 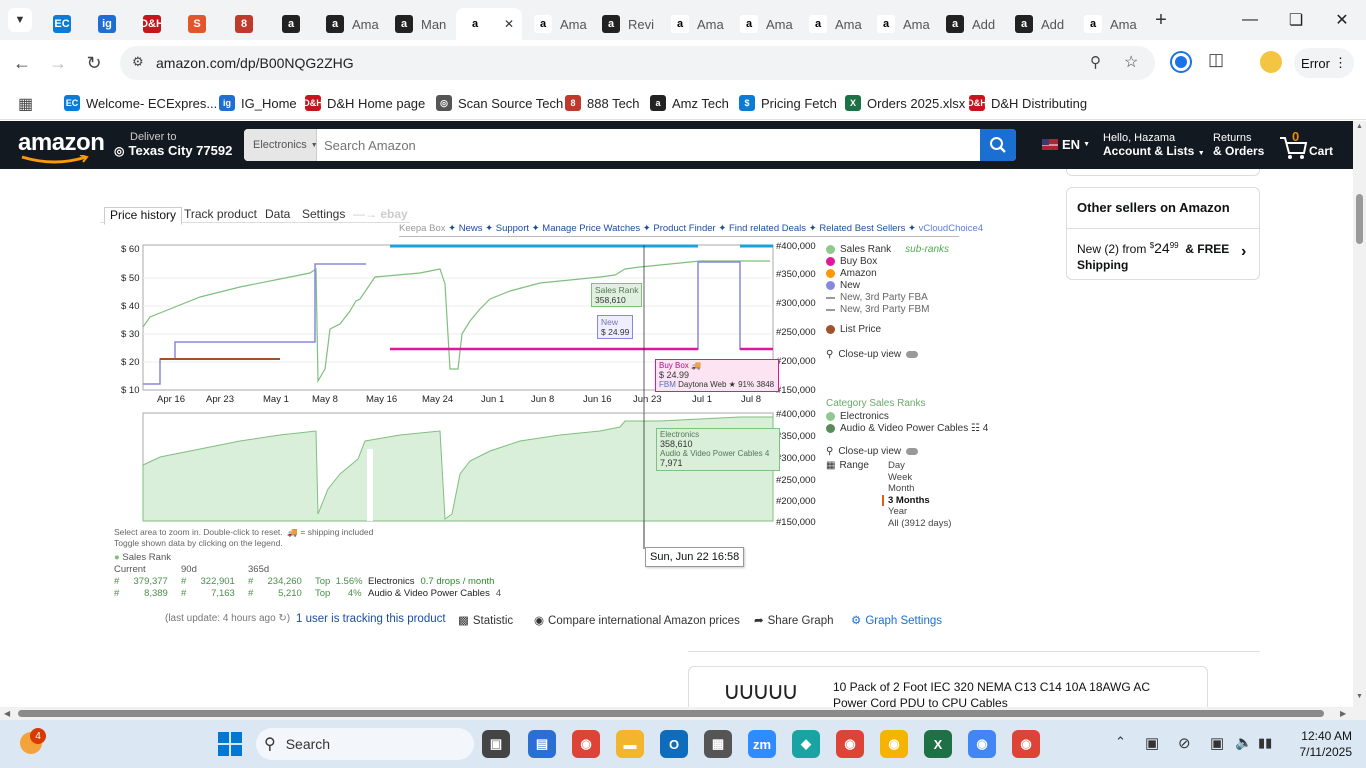 What do you see at coordinates (25, 104) in the screenshot?
I see `apps-grid-icon: ▦` at bounding box center [25, 104].